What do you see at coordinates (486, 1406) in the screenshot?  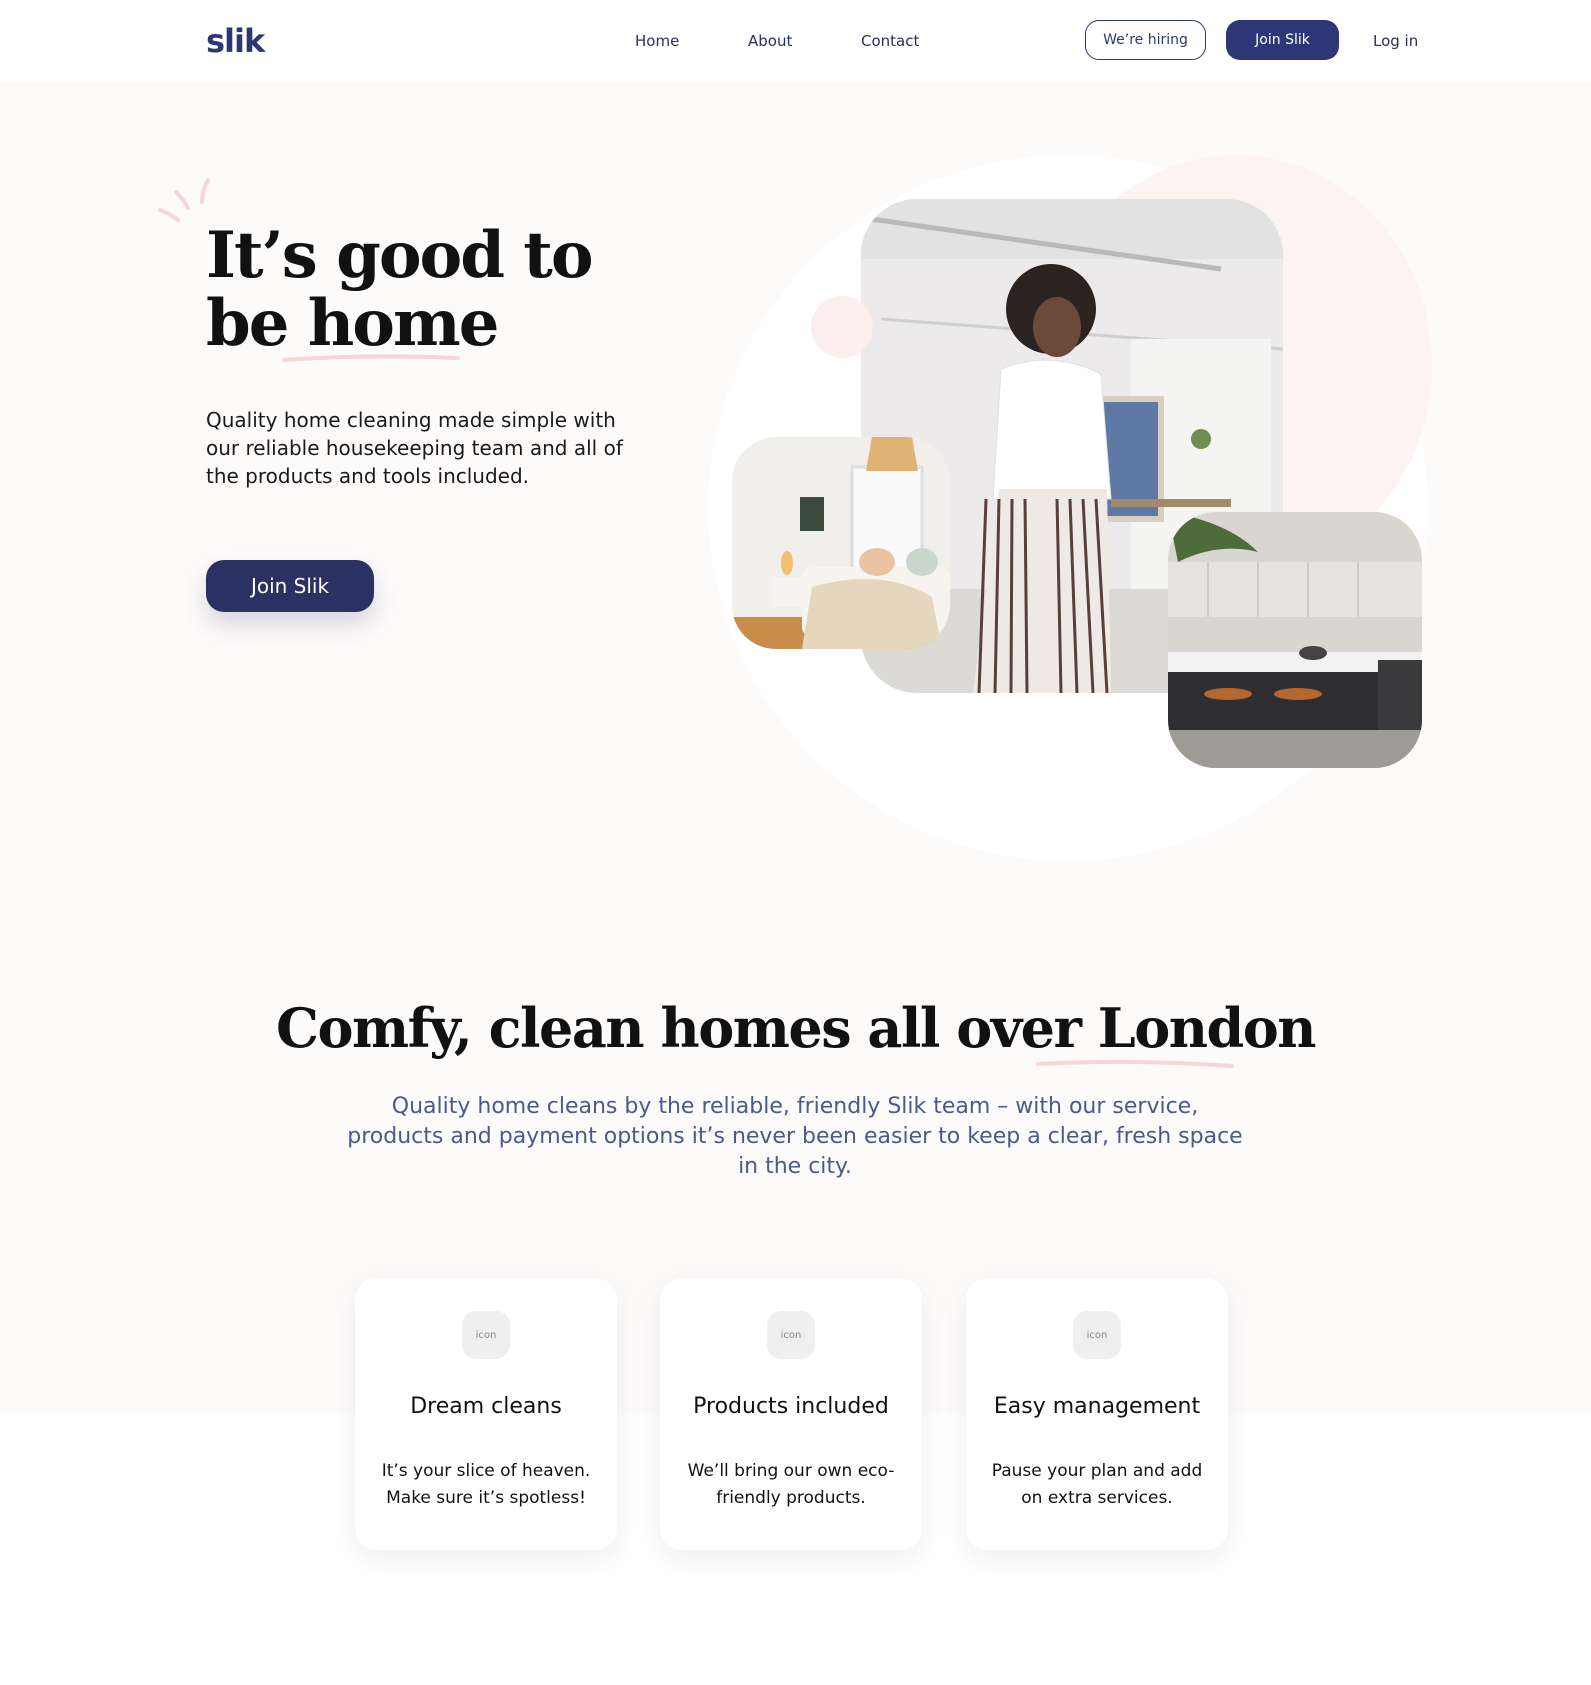 I see `card-title: Dream cleans` at bounding box center [486, 1406].